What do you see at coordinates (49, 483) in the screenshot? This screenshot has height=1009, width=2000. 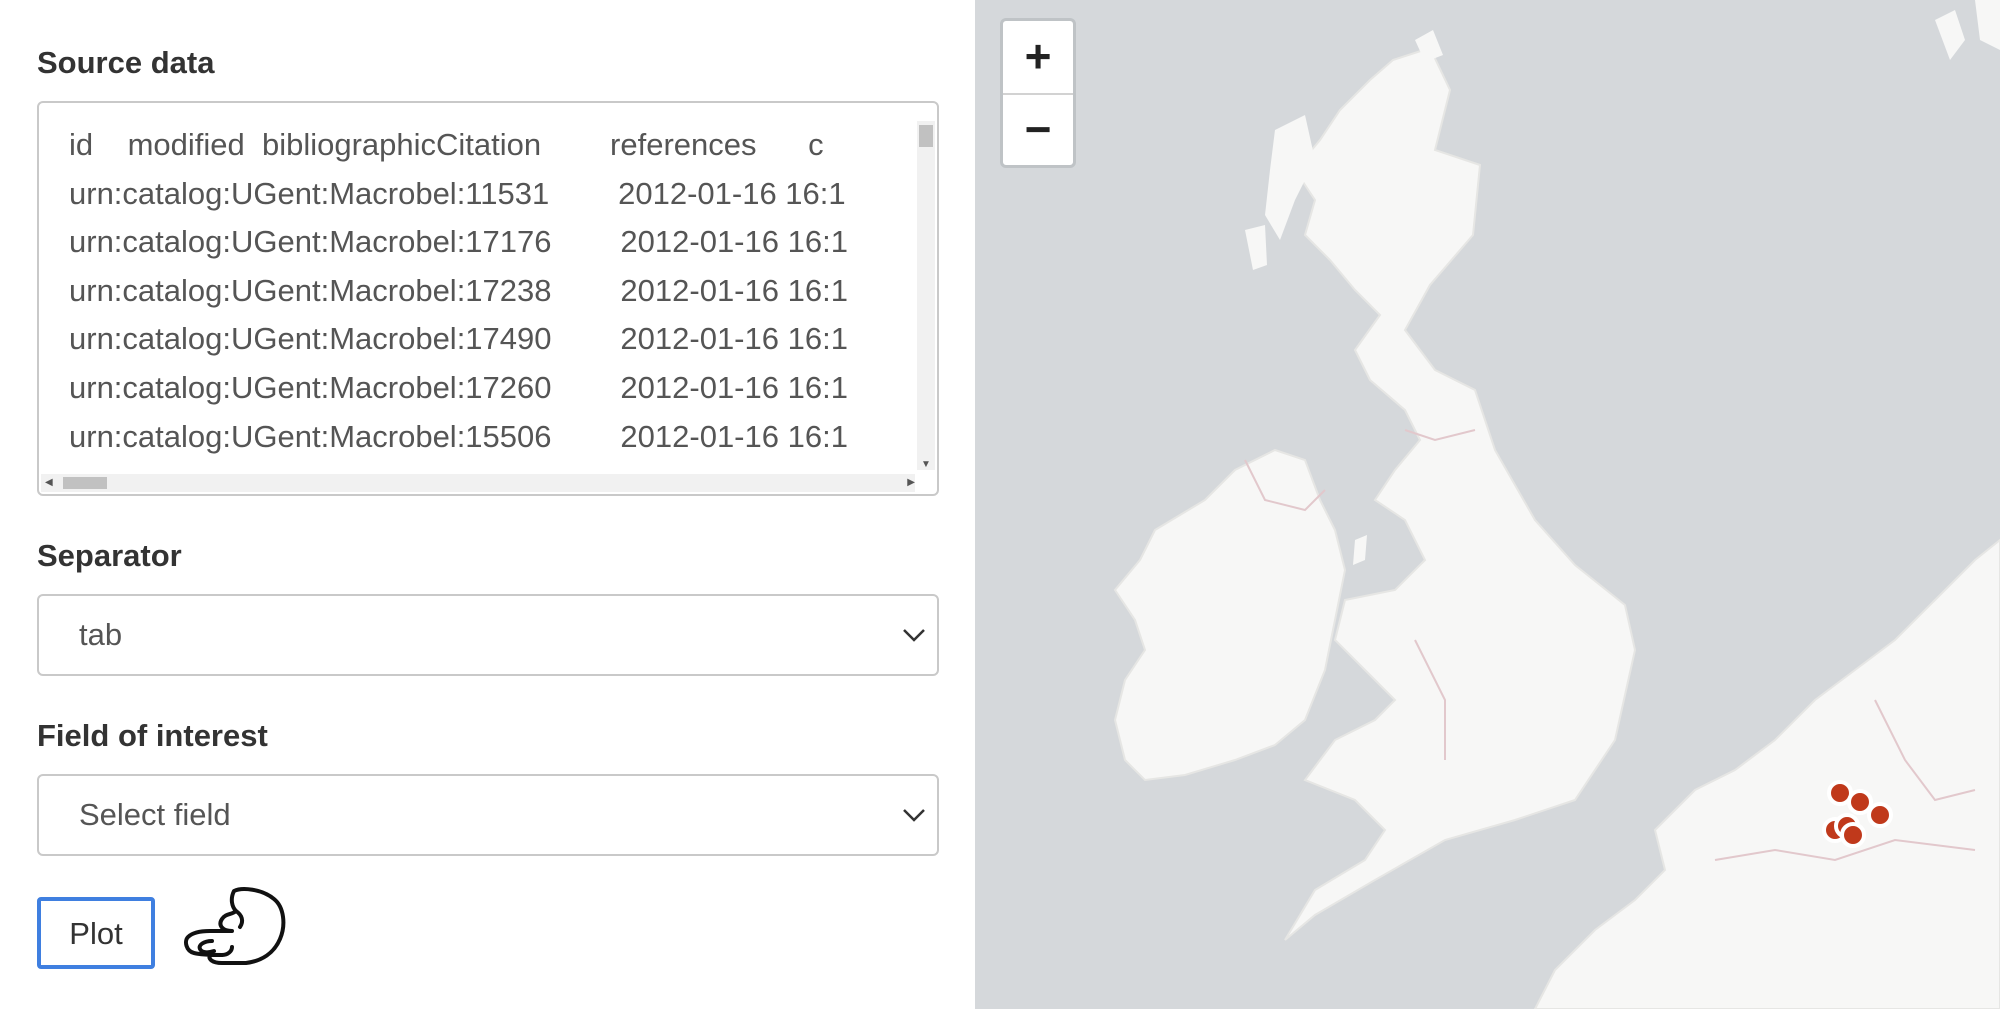 I see `scroll-left-arrow-icon: ◀` at bounding box center [49, 483].